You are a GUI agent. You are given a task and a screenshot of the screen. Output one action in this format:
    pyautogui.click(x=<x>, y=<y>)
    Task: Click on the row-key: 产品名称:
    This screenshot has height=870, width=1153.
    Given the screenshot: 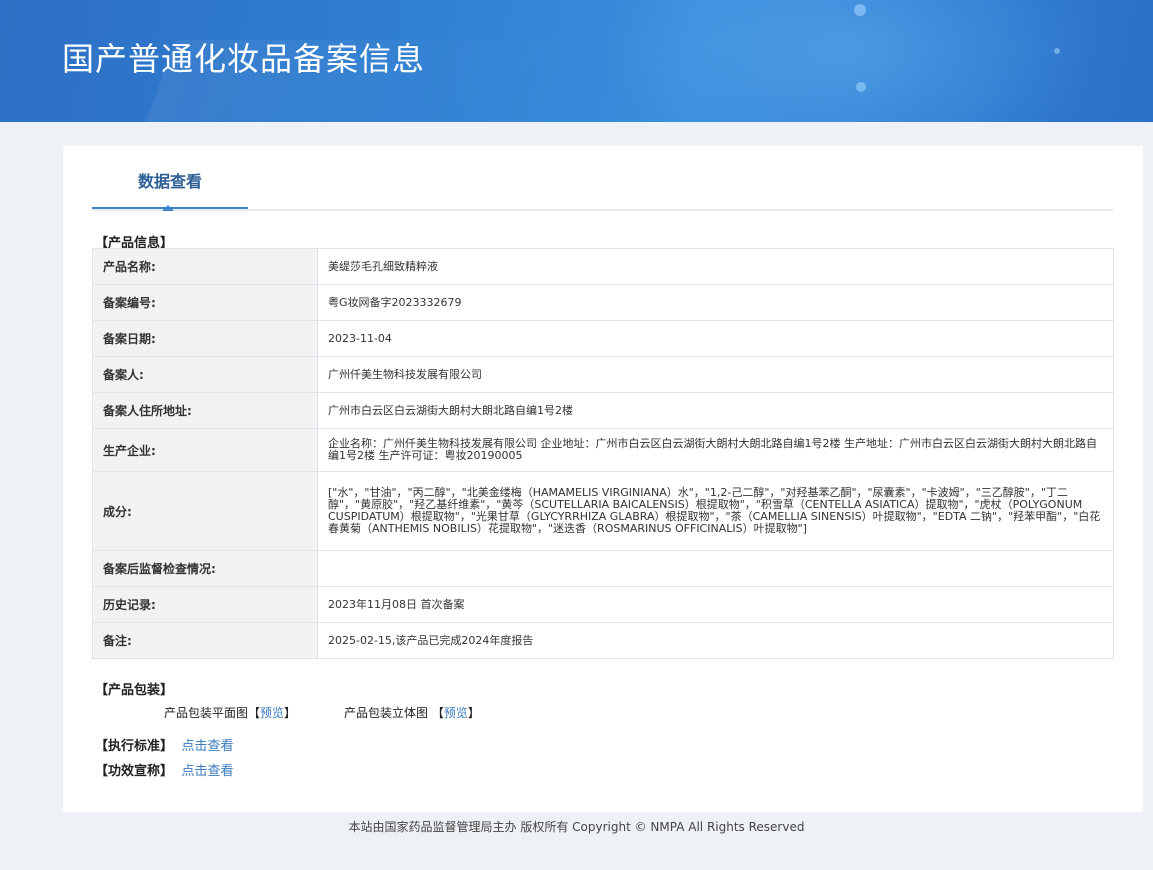 What is the action you would take?
    pyautogui.click(x=205, y=266)
    